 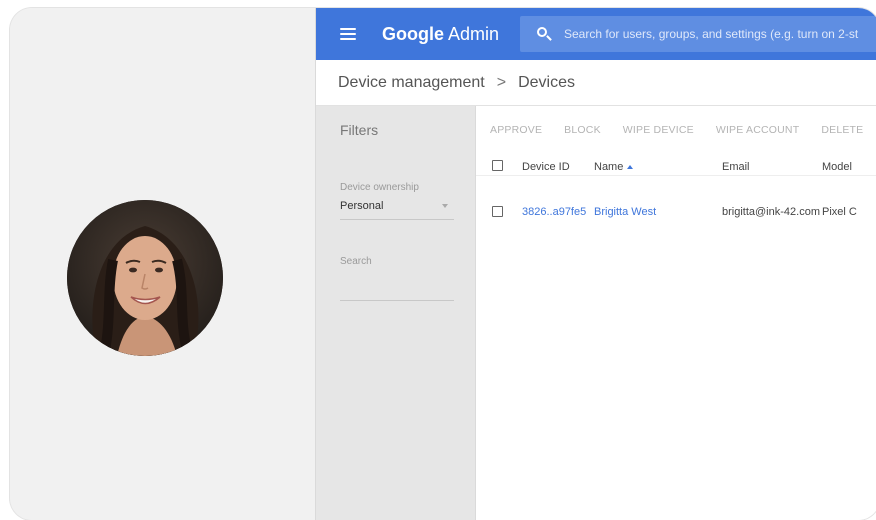 I want to click on filters-title: Filters, so click(x=359, y=130).